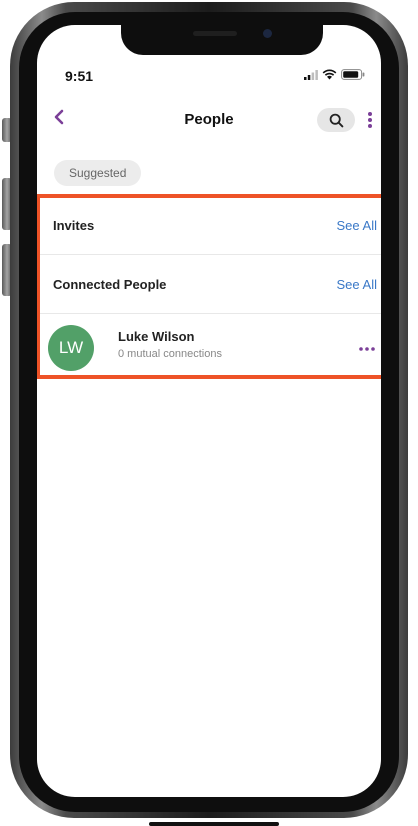 This screenshot has width=418, height=826. I want to click on speaker-grille, so click(215, 33).